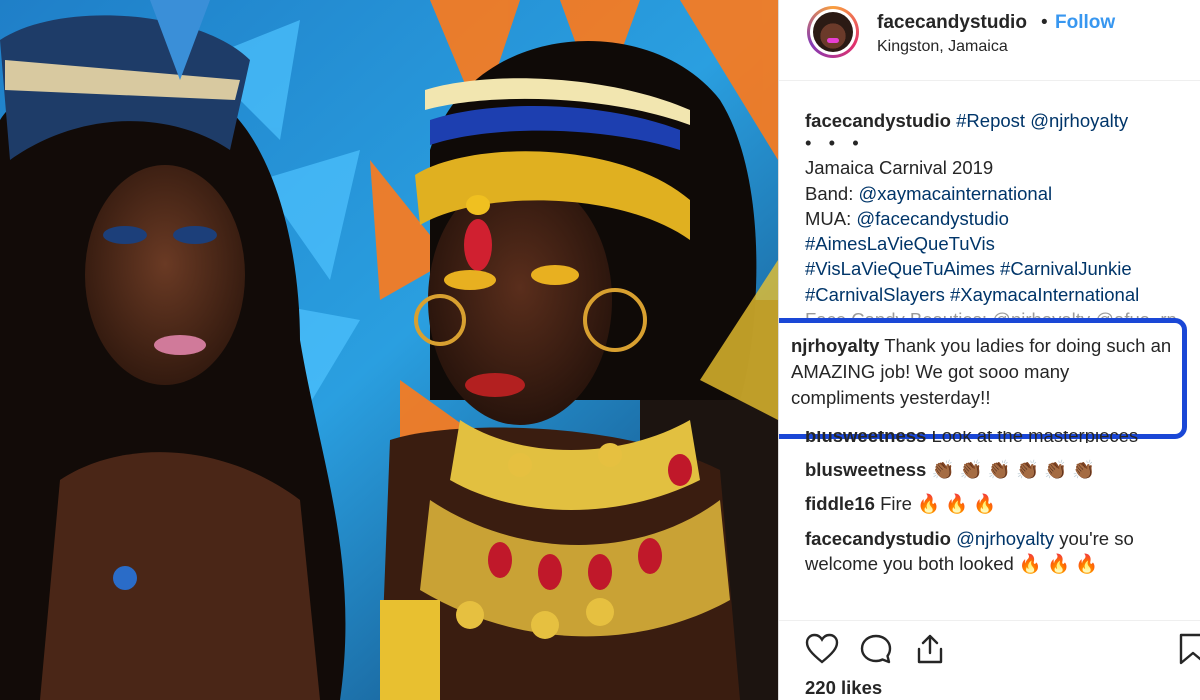 This screenshot has height=700, width=1200. I want to click on hashtag-4: #CarnivalSlayers, so click(875, 294).